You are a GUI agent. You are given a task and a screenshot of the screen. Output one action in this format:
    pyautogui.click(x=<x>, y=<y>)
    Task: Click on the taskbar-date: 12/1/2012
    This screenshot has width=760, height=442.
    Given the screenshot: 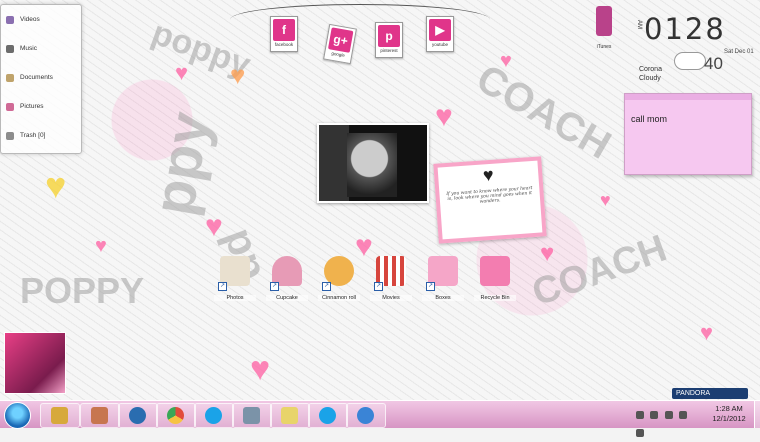 What is the action you would take?
    pyautogui.click(x=729, y=418)
    